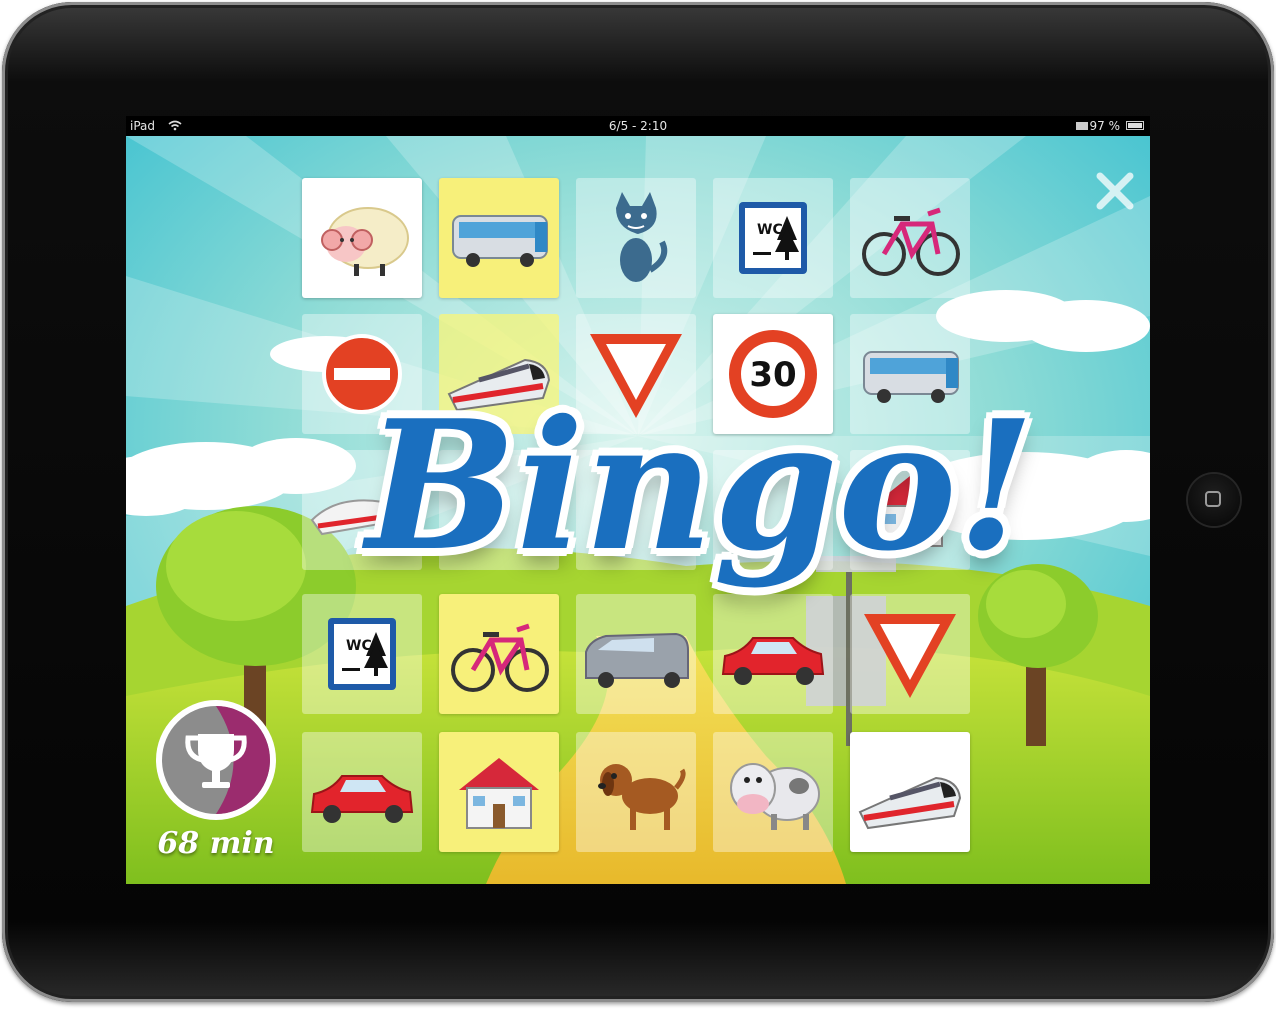  What do you see at coordinates (1135, 125) in the screenshot?
I see `battery-icon` at bounding box center [1135, 125].